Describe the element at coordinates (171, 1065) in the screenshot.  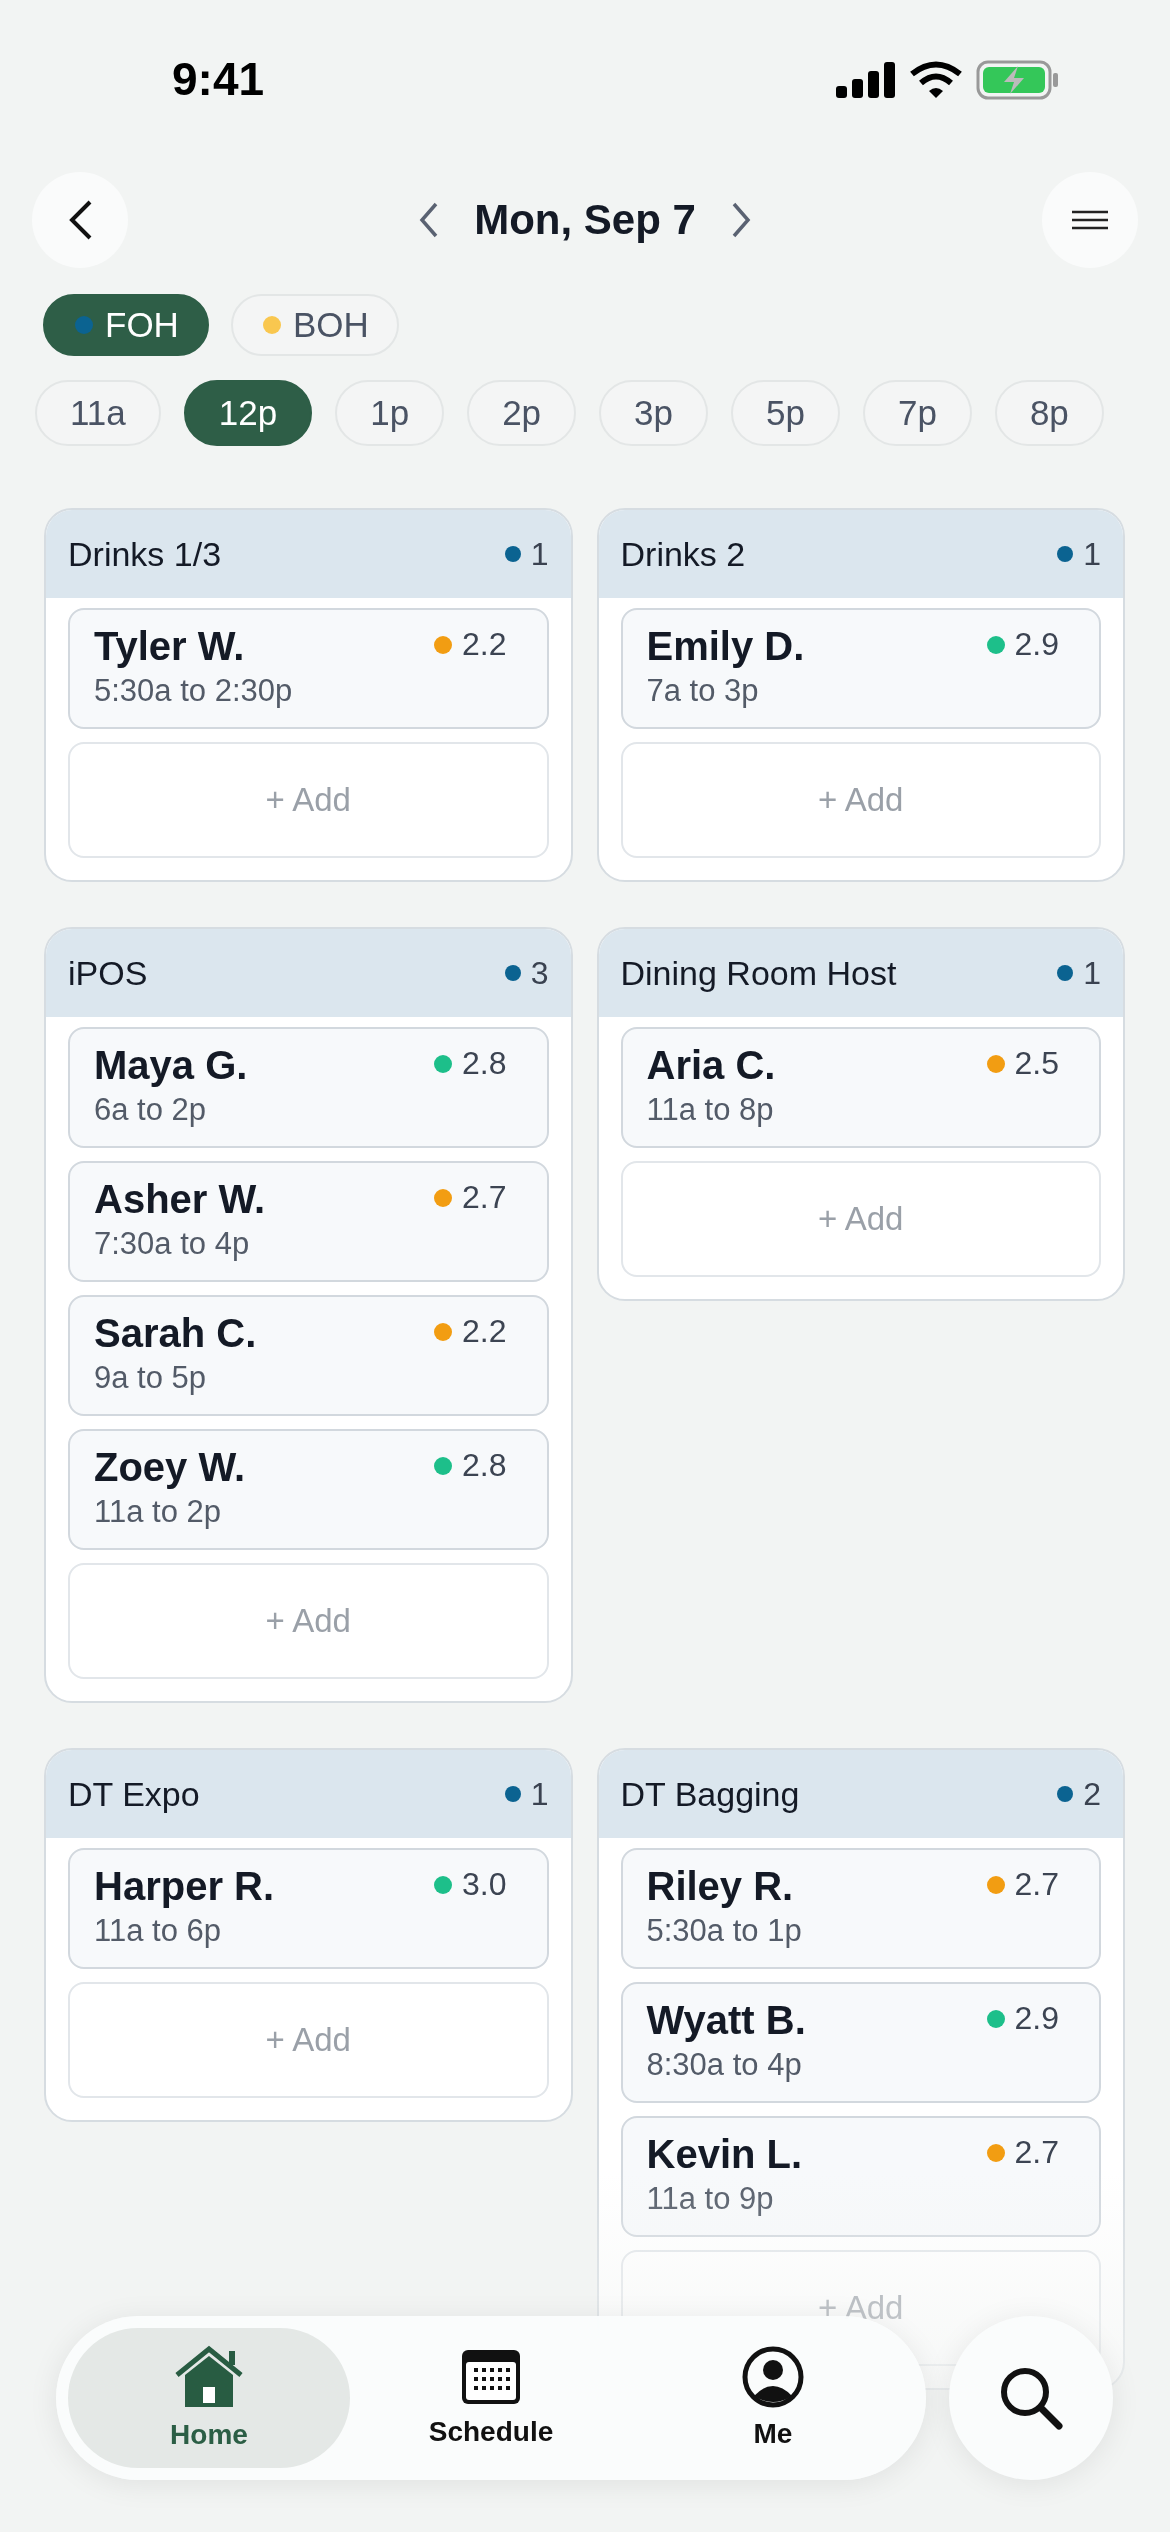
I see `employee-name: Maya G.` at that location.